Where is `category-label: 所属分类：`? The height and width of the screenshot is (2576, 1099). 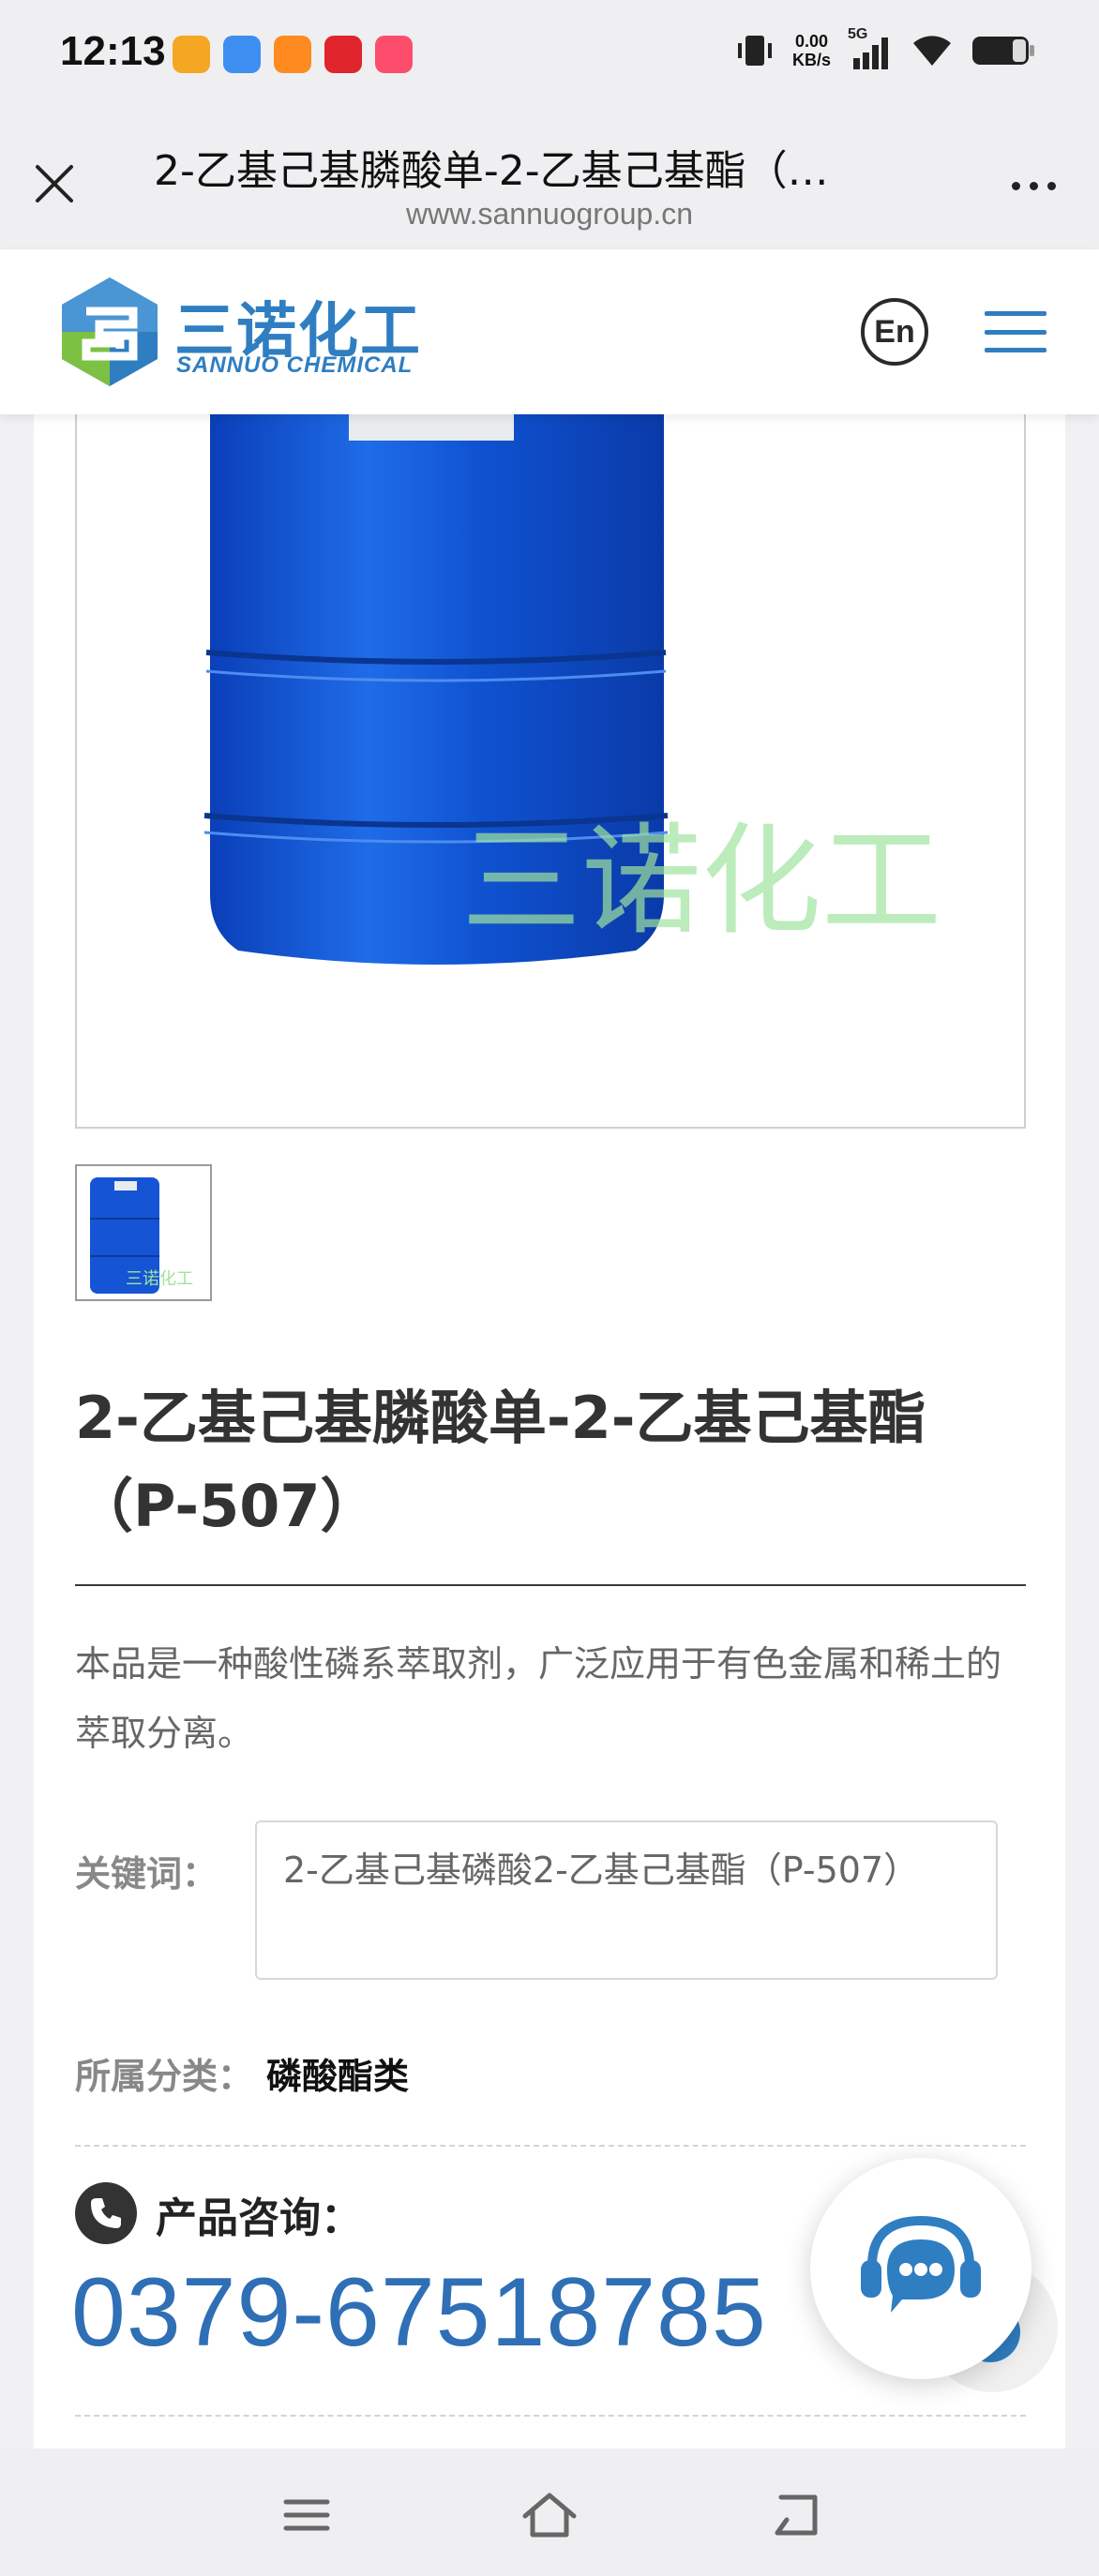
category-label: 所属分类： is located at coordinates (164, 2076).